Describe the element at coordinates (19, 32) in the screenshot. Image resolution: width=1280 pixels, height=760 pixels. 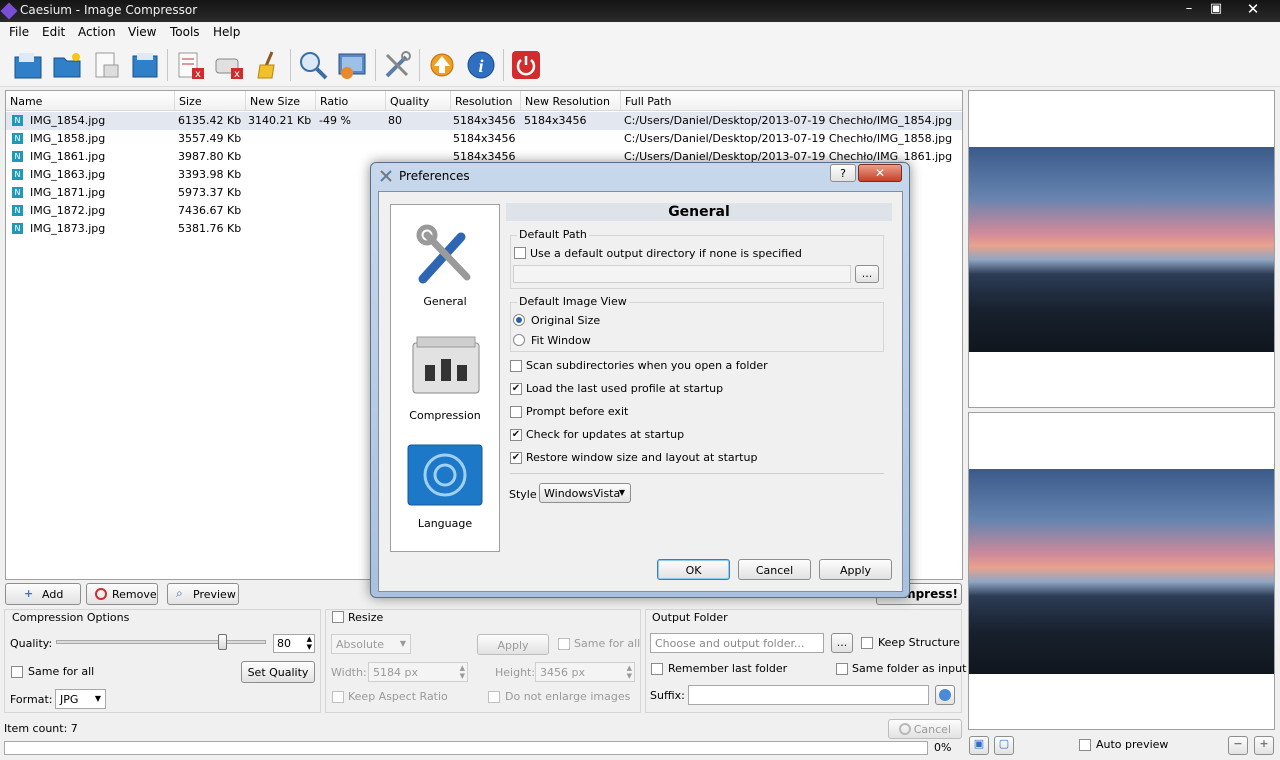
I see `menu-file: File` at that location.